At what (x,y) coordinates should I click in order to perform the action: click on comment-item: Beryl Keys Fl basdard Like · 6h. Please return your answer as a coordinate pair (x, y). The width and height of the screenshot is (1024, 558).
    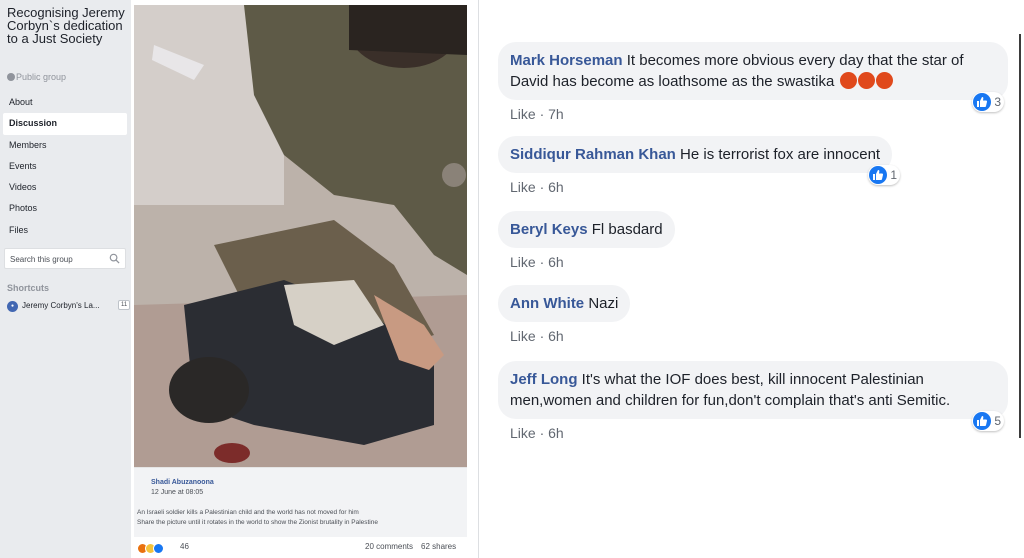
    Looking at the image, I should click on (586, 240).